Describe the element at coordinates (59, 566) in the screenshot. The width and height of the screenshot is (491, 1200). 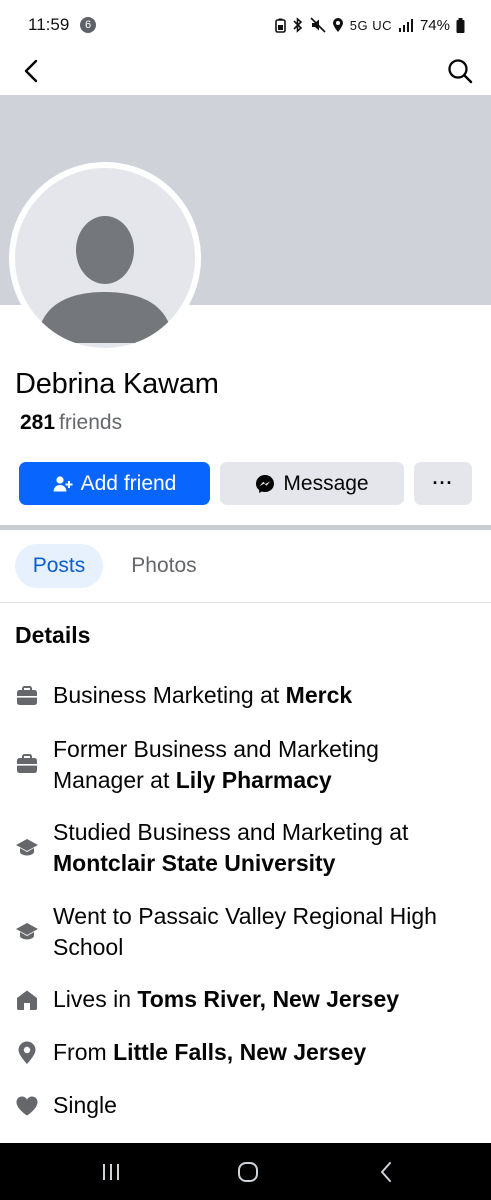
I see `tab-posts: Posts` at that location.